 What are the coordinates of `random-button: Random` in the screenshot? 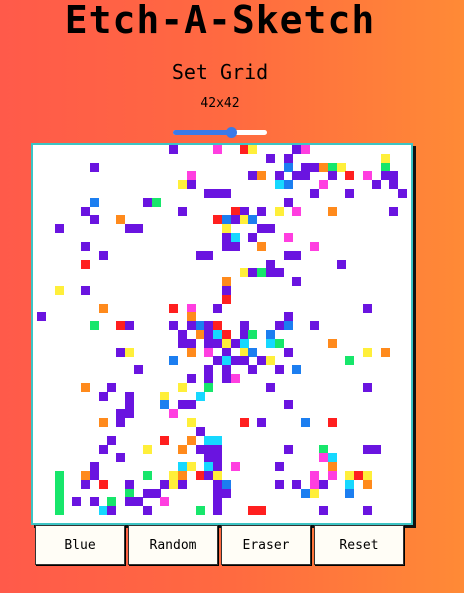 It's located at (173, 545).